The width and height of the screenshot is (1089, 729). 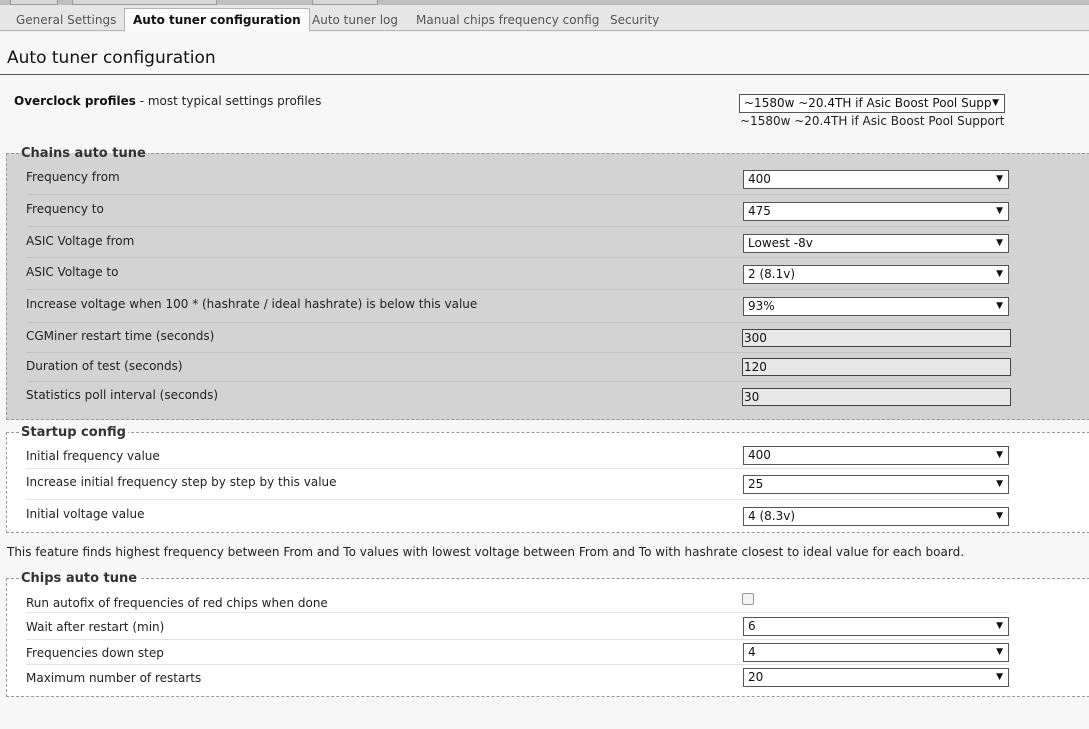 I want to click on asic-voltage-to-value: 2 (8.1v), so click(x=771, y=274).